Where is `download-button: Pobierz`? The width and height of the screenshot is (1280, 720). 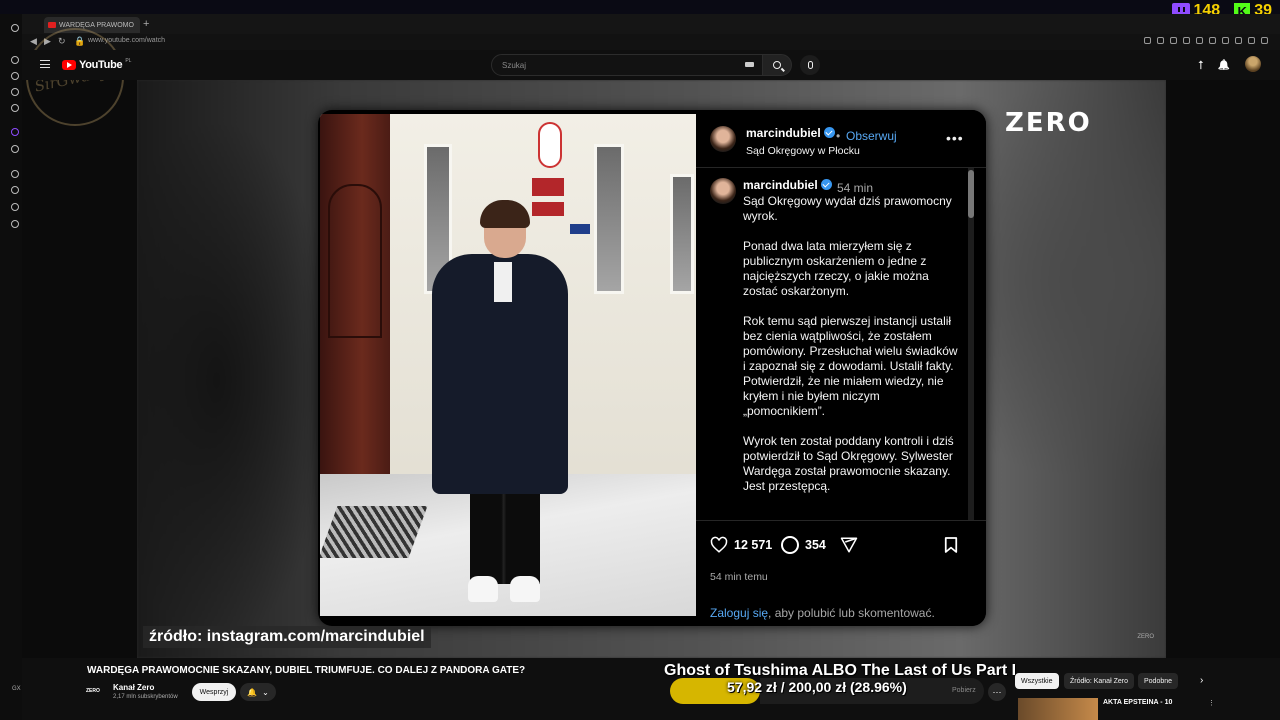
download-button: Pobierz is located at coordinates (964, 690).